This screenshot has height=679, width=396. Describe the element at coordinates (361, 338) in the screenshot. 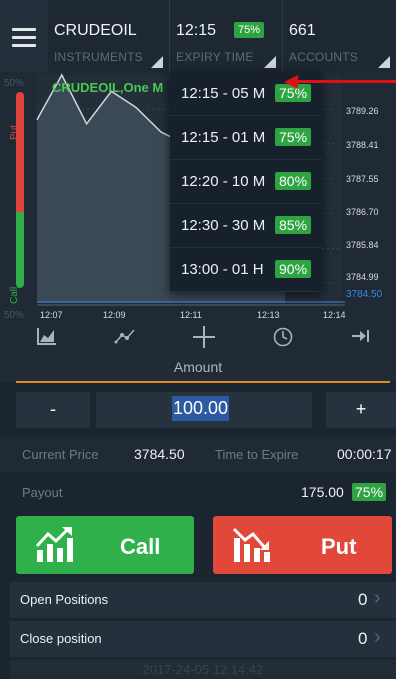

I see `scroll-end-icon` at that location.